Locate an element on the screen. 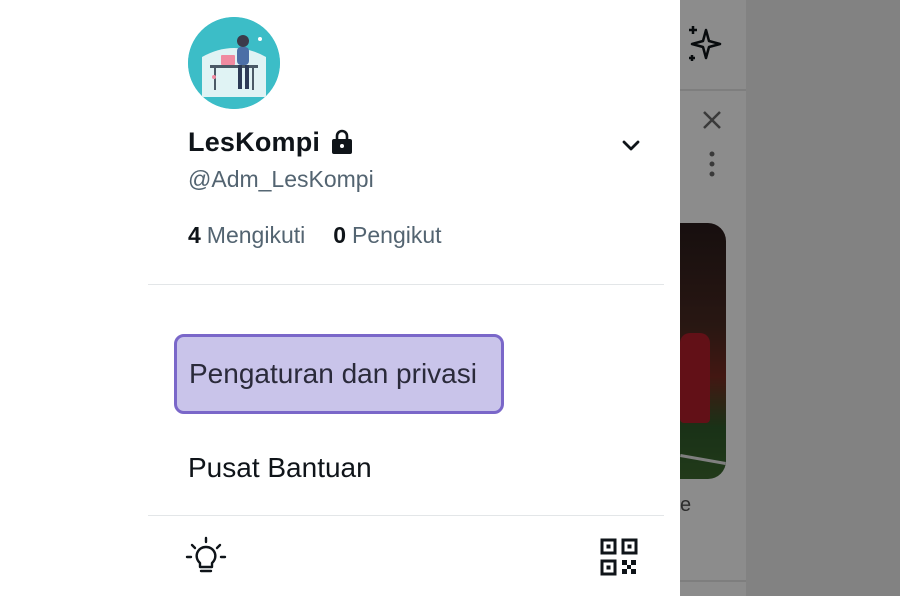 The height and width of the screenshot is (596, 900). avatar-illustration is located at coordinates (234, 63).